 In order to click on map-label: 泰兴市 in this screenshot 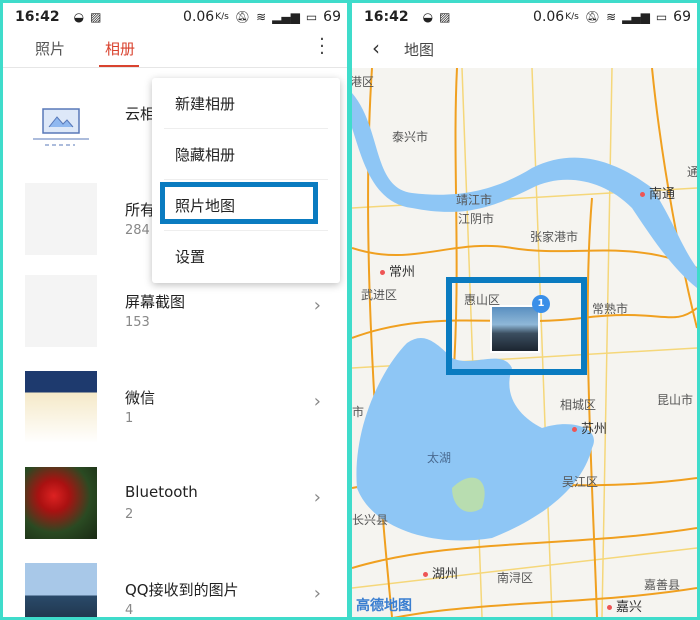, I will do `click(410, 137)`.